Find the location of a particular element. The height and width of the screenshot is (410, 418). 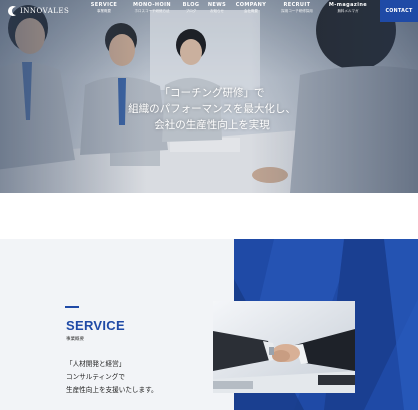

nav-item-news: NEWS お知らせ is located at coordinates (217, 8).